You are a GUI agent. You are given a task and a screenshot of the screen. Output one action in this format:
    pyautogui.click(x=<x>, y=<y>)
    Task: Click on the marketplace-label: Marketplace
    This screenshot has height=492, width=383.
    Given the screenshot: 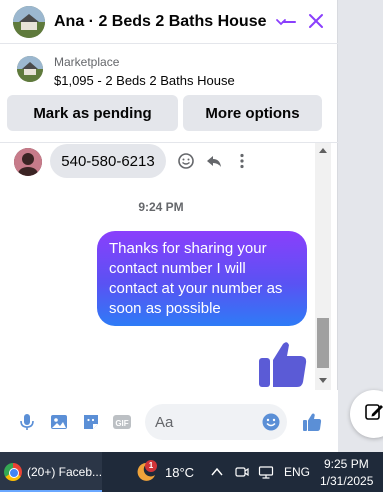 What is the action you would take?
    pyautogui.click(x=87, y=62)
    